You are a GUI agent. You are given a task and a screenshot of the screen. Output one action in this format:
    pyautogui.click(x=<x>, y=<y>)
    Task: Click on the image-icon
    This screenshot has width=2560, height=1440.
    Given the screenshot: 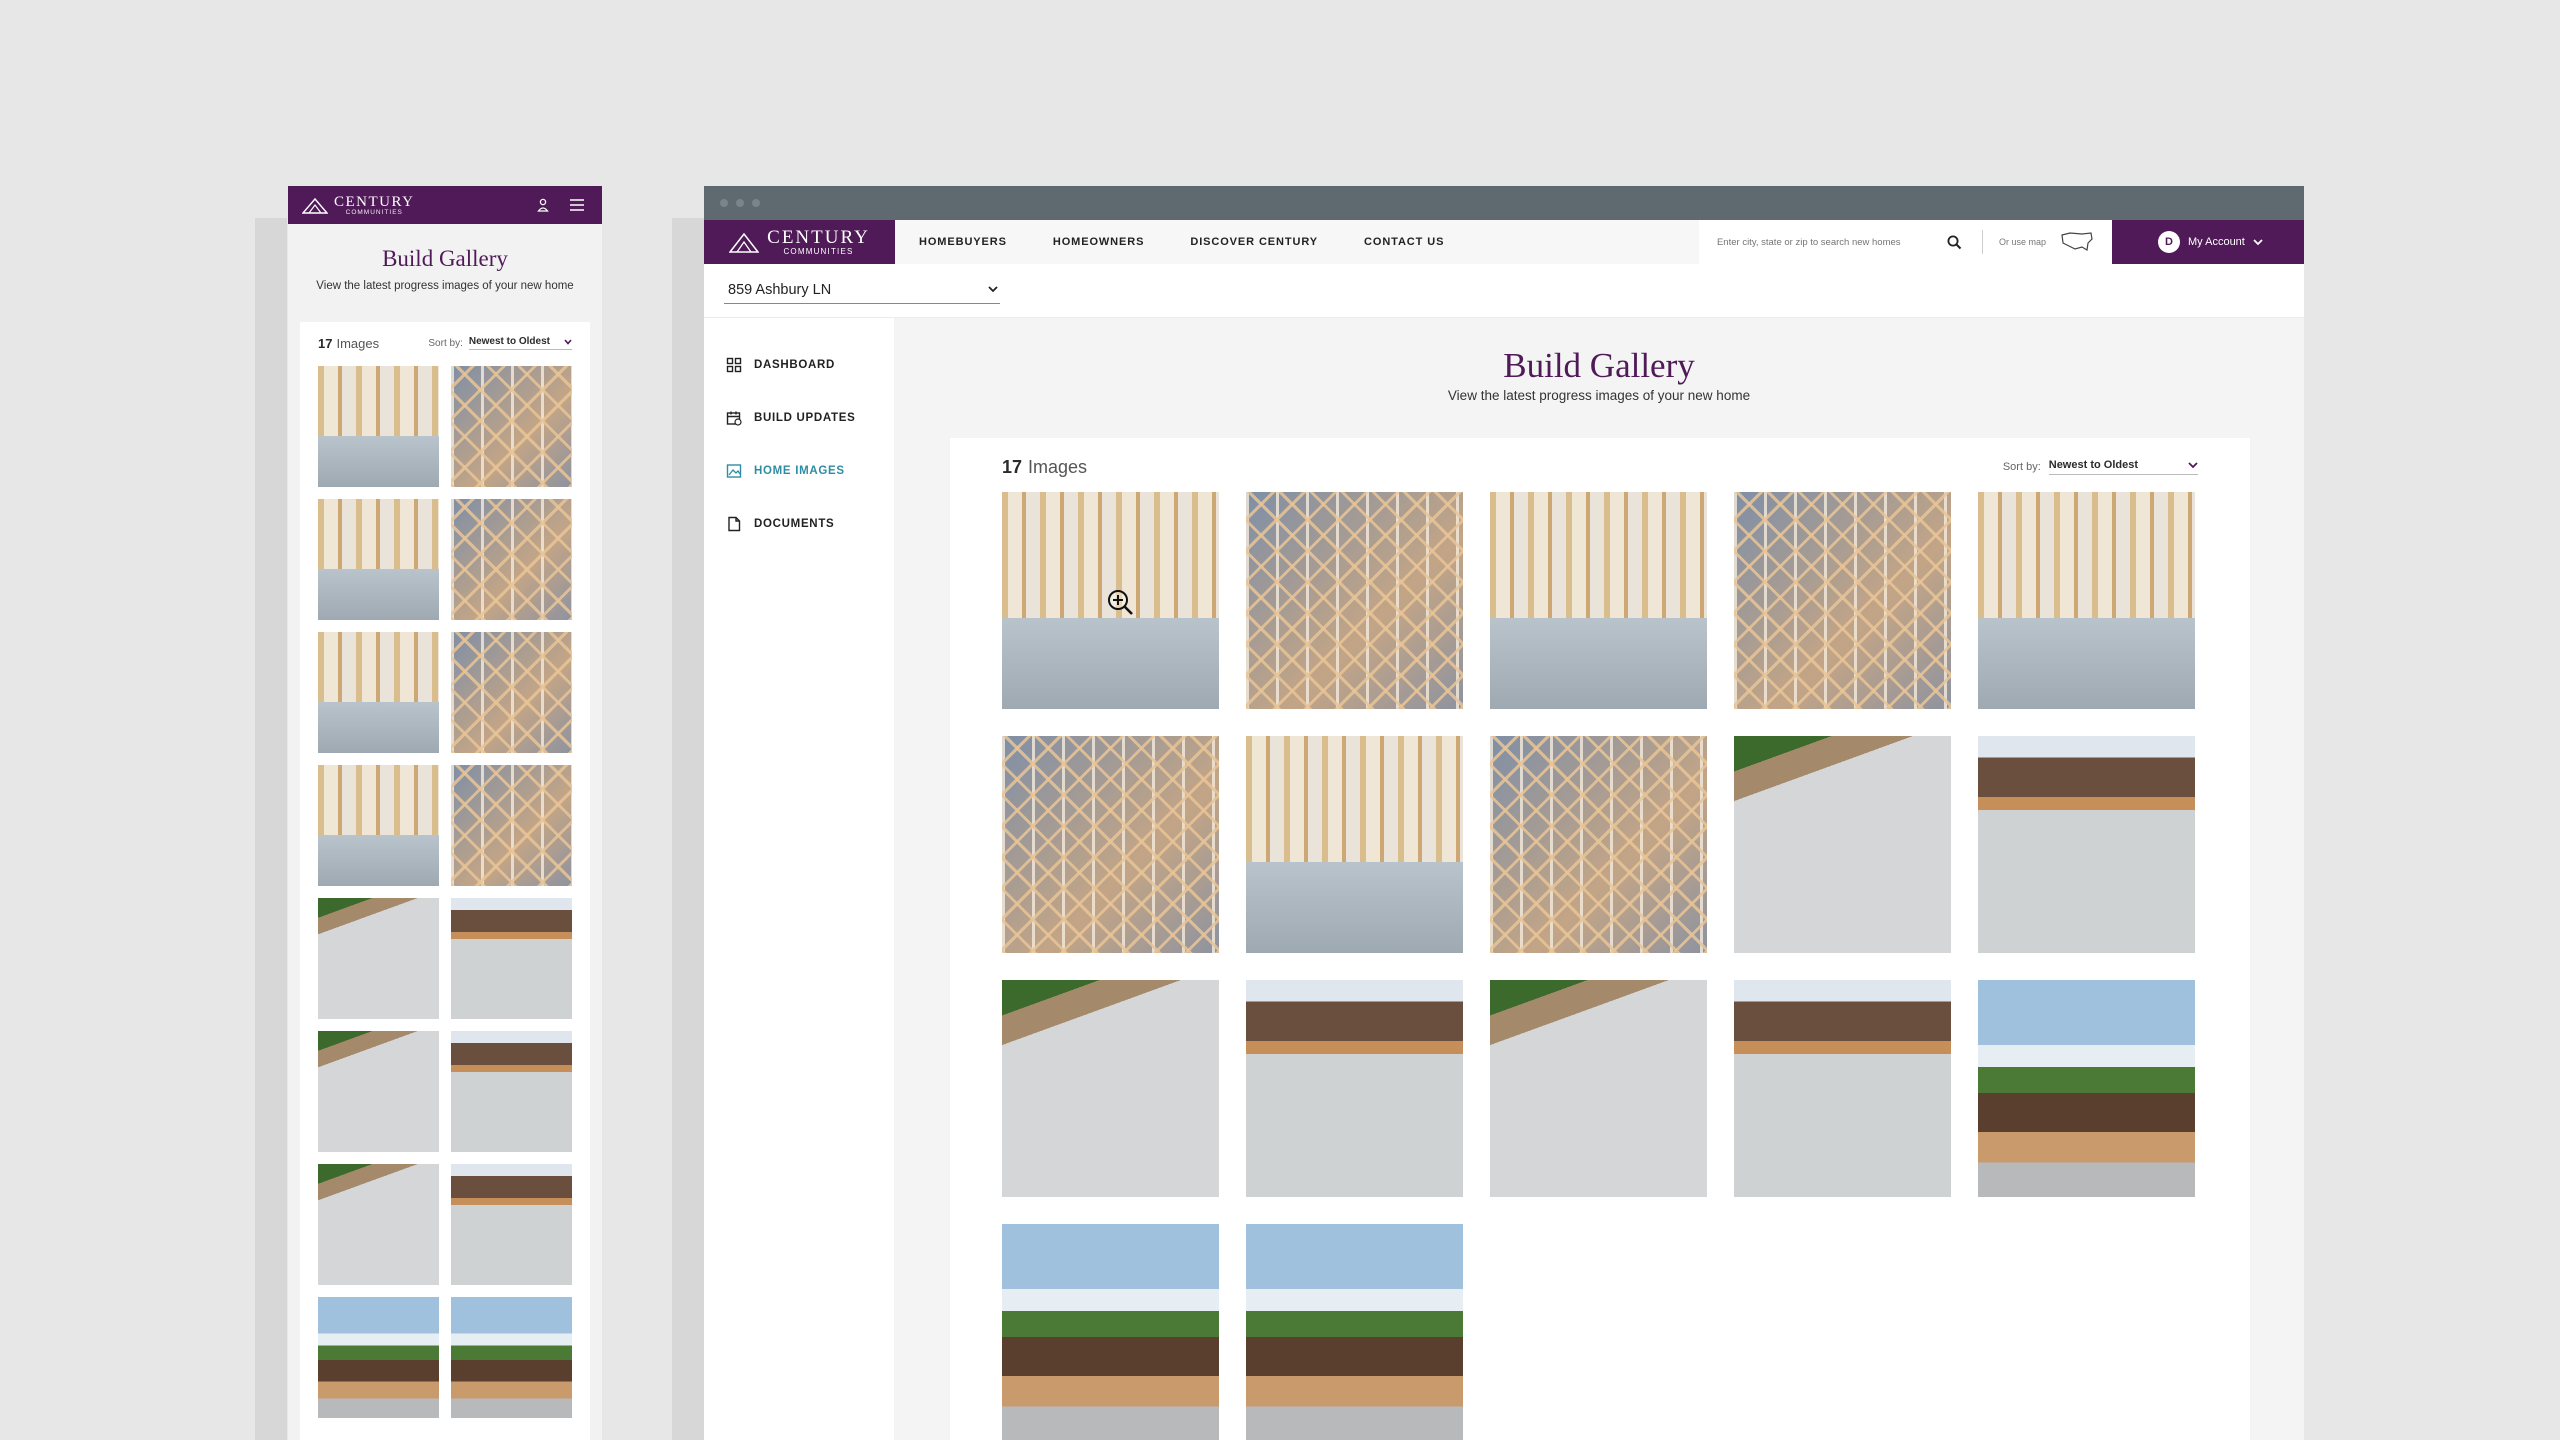 What is the action you would take?
    pyautogui.click(x=734, y=470)
    